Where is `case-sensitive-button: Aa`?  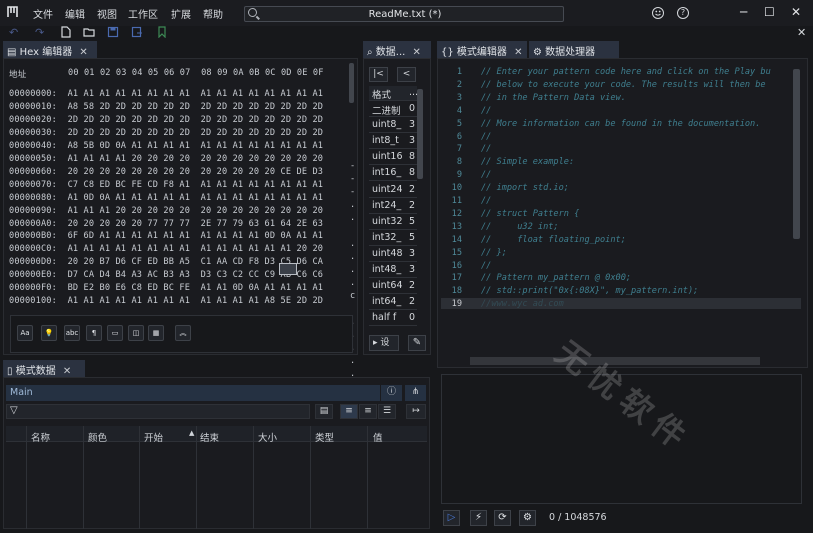
case-sensitive-button: Aa is located at coordinates (25, 333).